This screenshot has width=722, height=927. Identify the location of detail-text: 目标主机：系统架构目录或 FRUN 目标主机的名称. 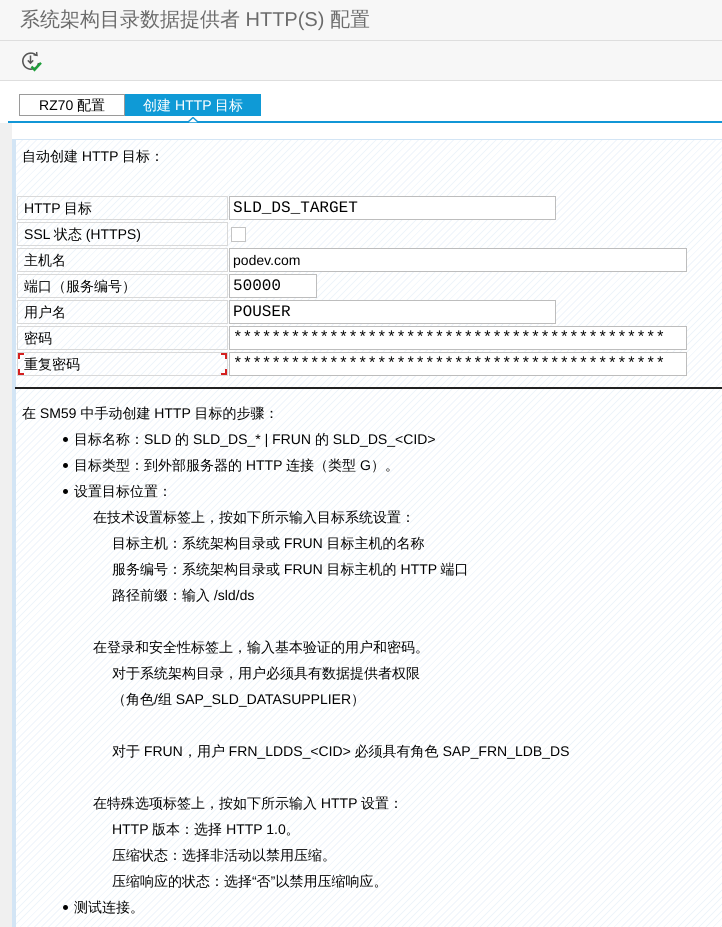
(268, 543).